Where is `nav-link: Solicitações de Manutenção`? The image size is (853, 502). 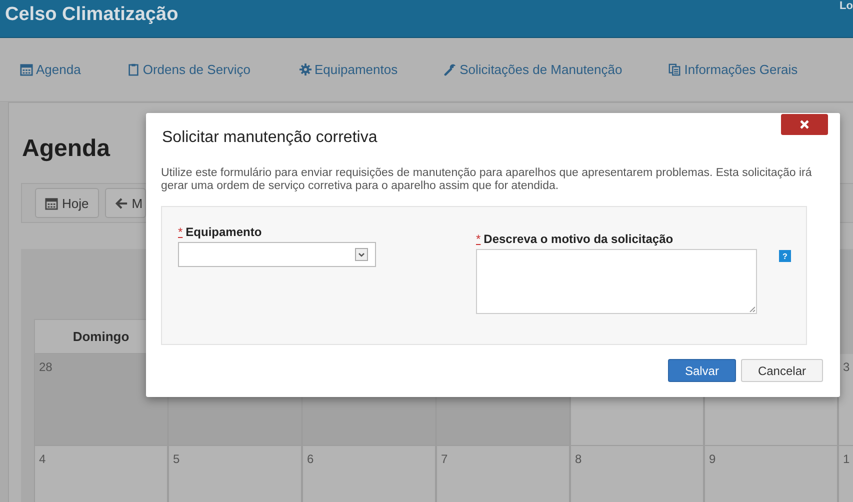
nav-link: Solicitações de Manutenção is located at coordinates (533, 69).